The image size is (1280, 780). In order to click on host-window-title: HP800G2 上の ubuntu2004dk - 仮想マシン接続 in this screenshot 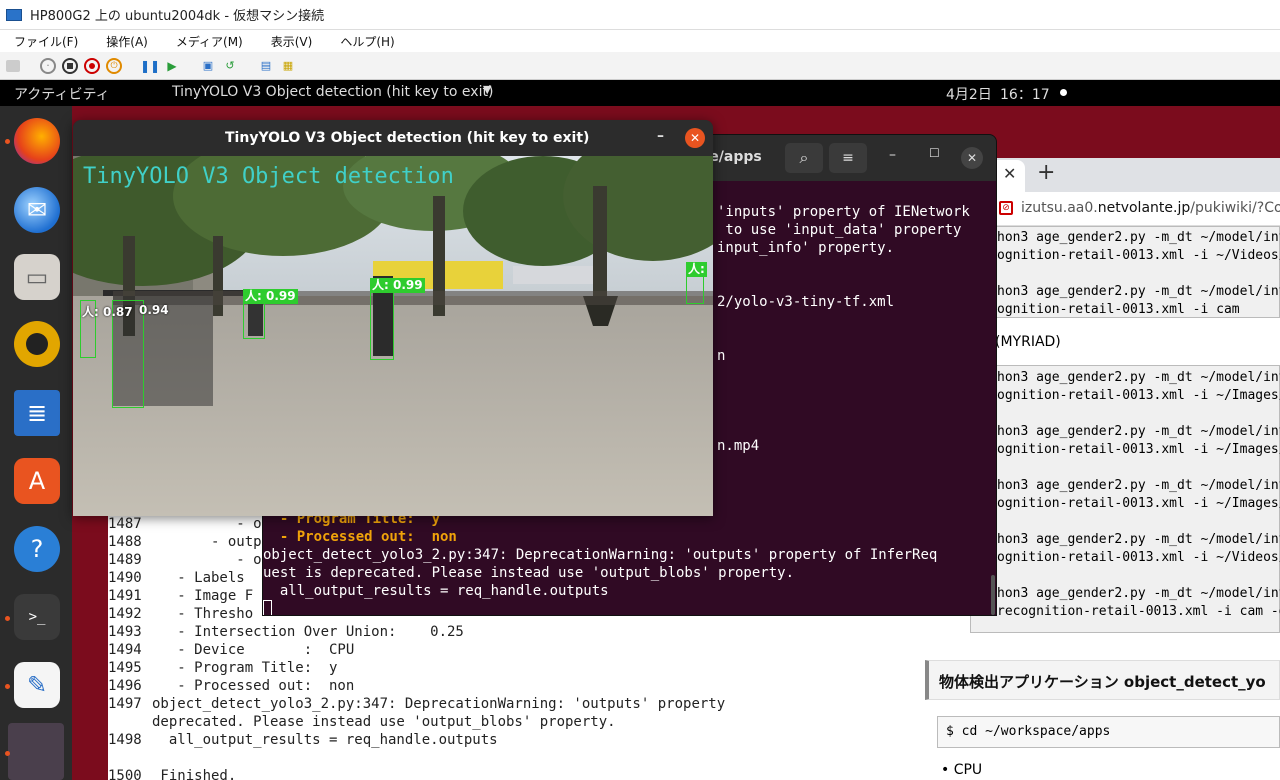, I will do `click(177, 16)`.